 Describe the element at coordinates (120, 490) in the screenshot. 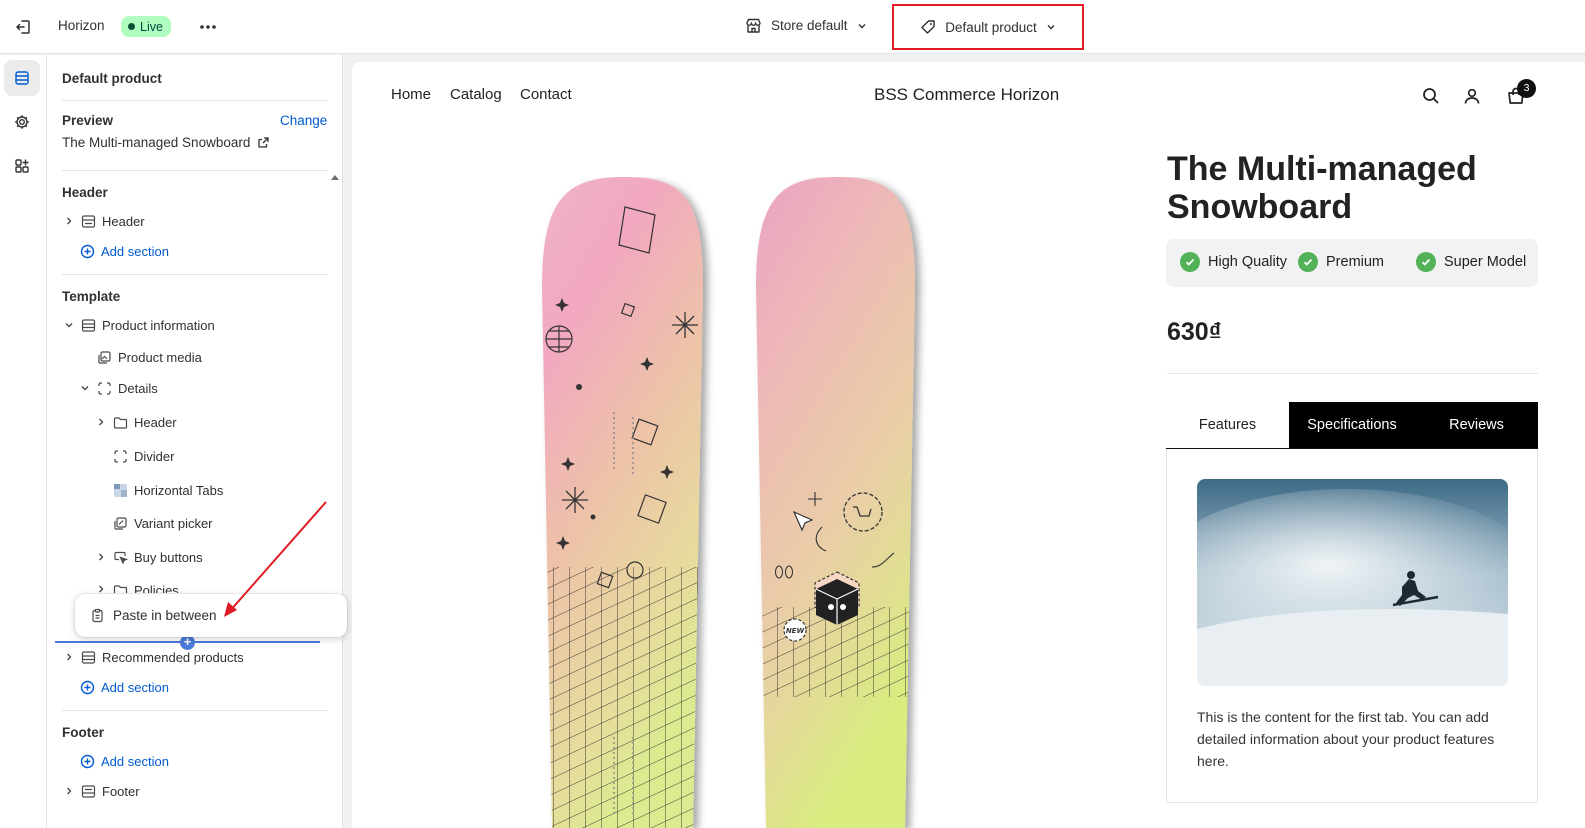

I see `app-block-icon` at that location.